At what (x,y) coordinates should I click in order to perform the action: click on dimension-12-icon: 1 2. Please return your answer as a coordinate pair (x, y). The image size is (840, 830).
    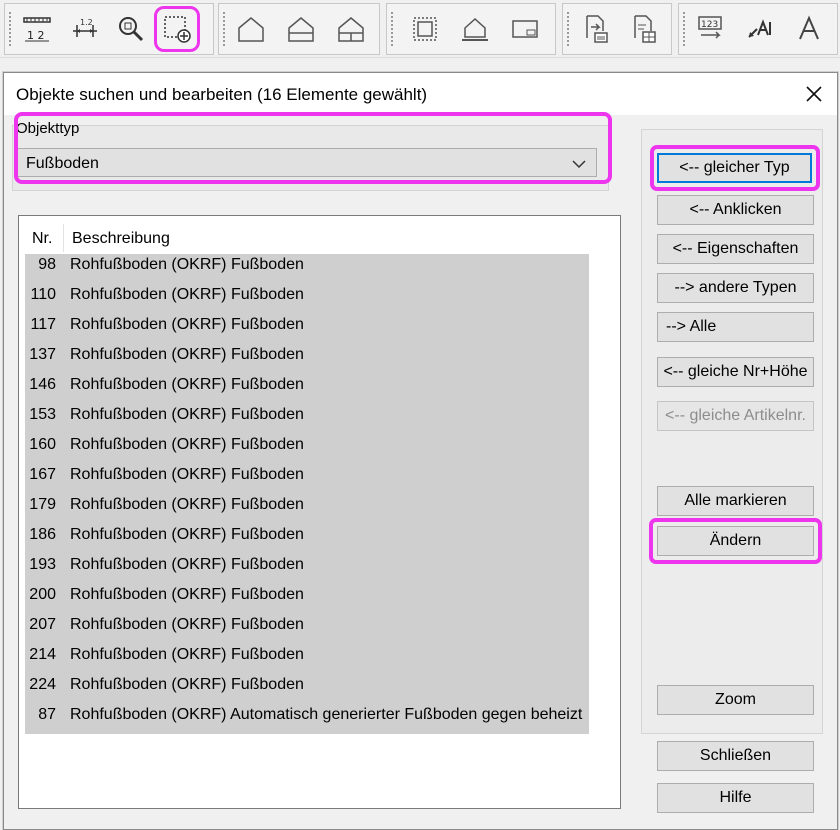
    Looking at the image, I should click on (37, 29).